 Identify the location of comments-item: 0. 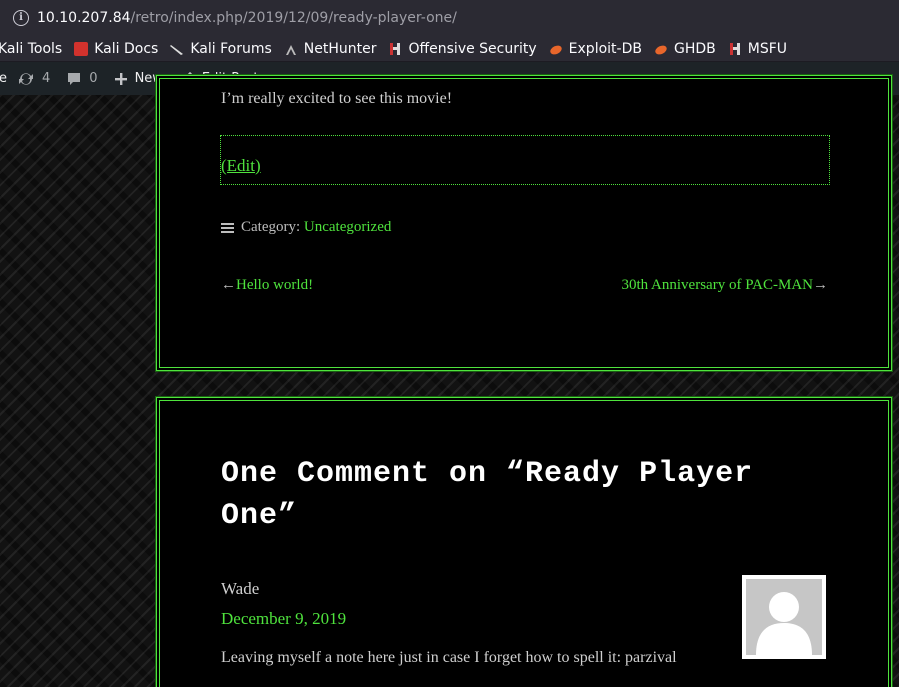
(82, 79).